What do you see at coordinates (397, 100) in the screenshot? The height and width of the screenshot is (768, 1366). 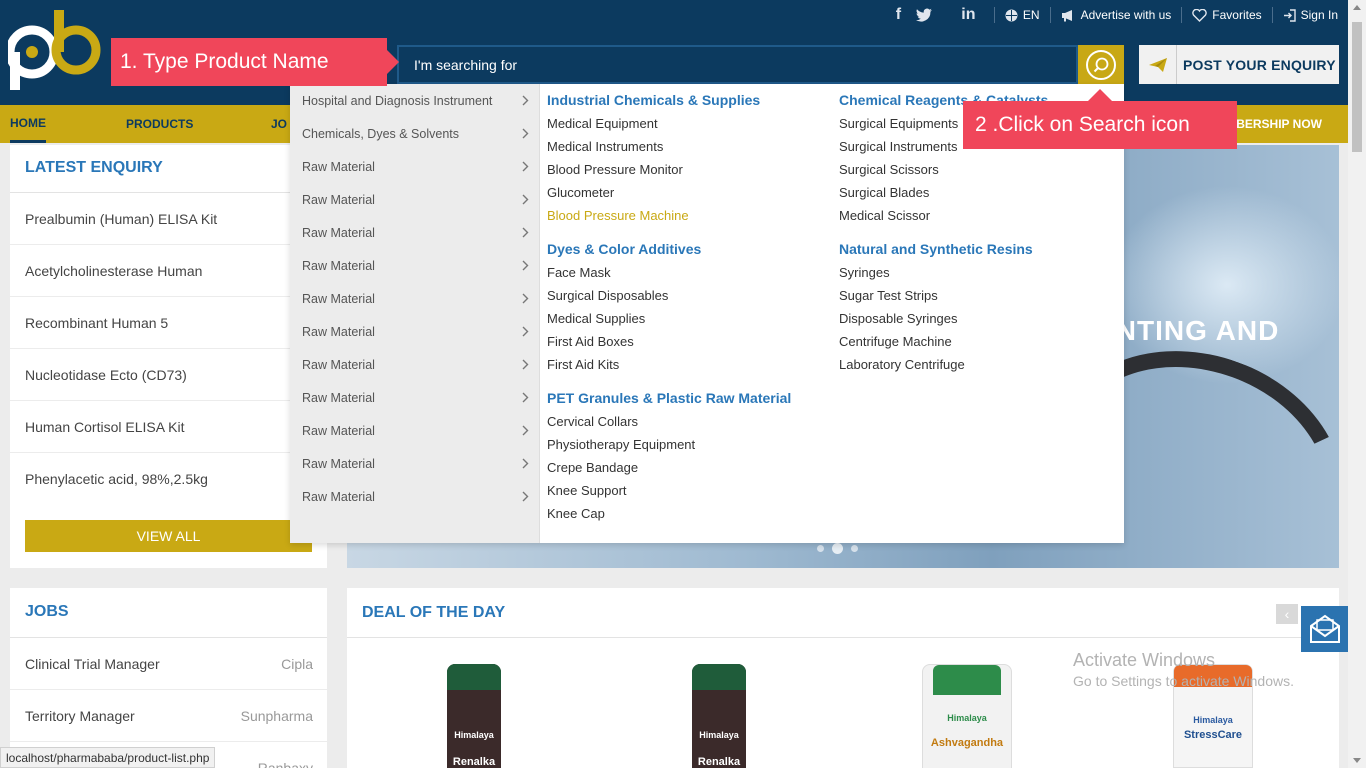 I see `category-label: Hospital and Diagnosis Instrument` at bounding box center [397, 100].